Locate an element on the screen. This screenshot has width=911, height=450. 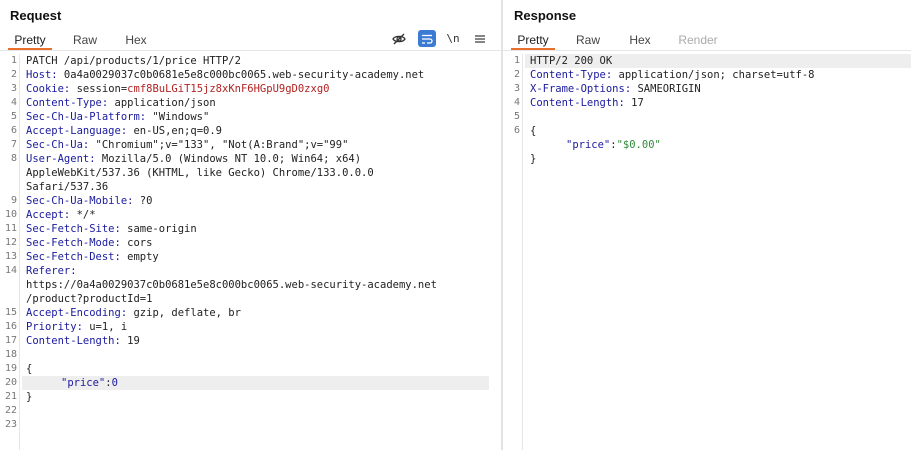
header-name: Accept-Language: is located at coordinates (77, 131).